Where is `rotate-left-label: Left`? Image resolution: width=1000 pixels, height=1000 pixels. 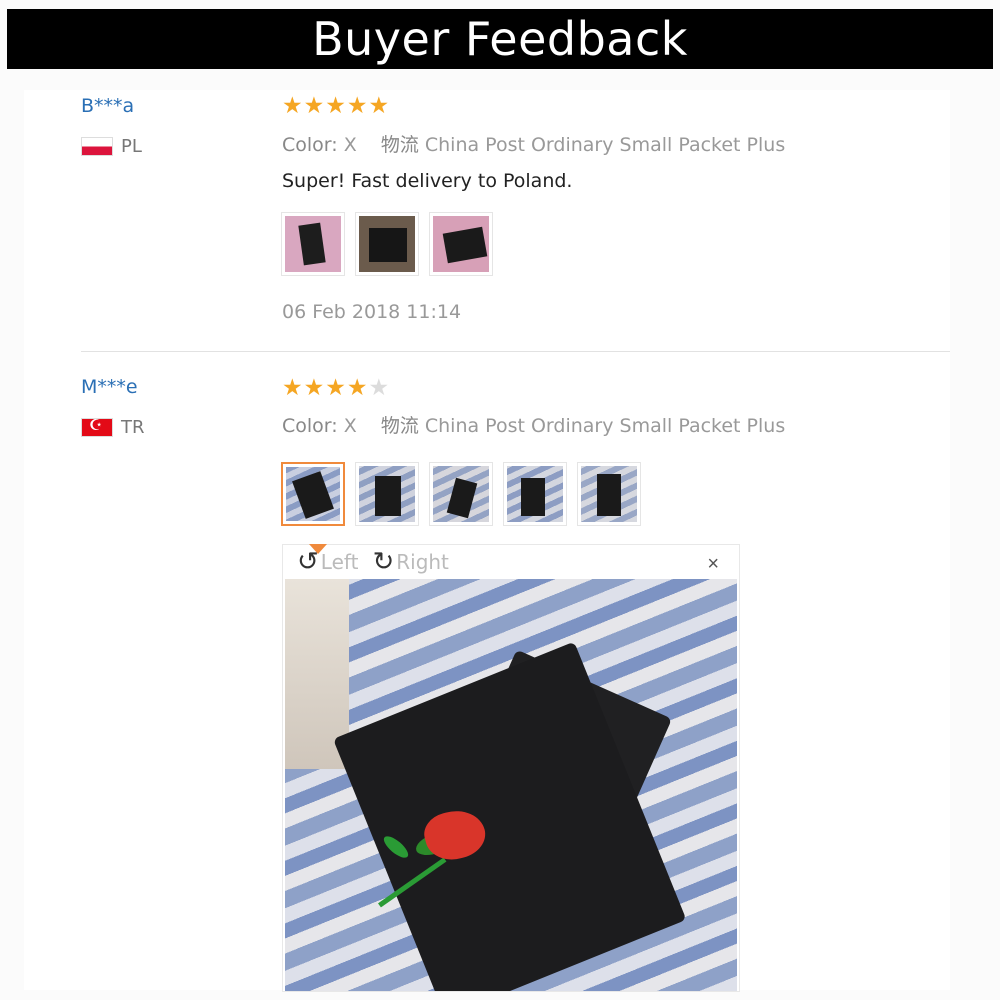
rotate-left-label: Left is located at coordinates (339, 562).